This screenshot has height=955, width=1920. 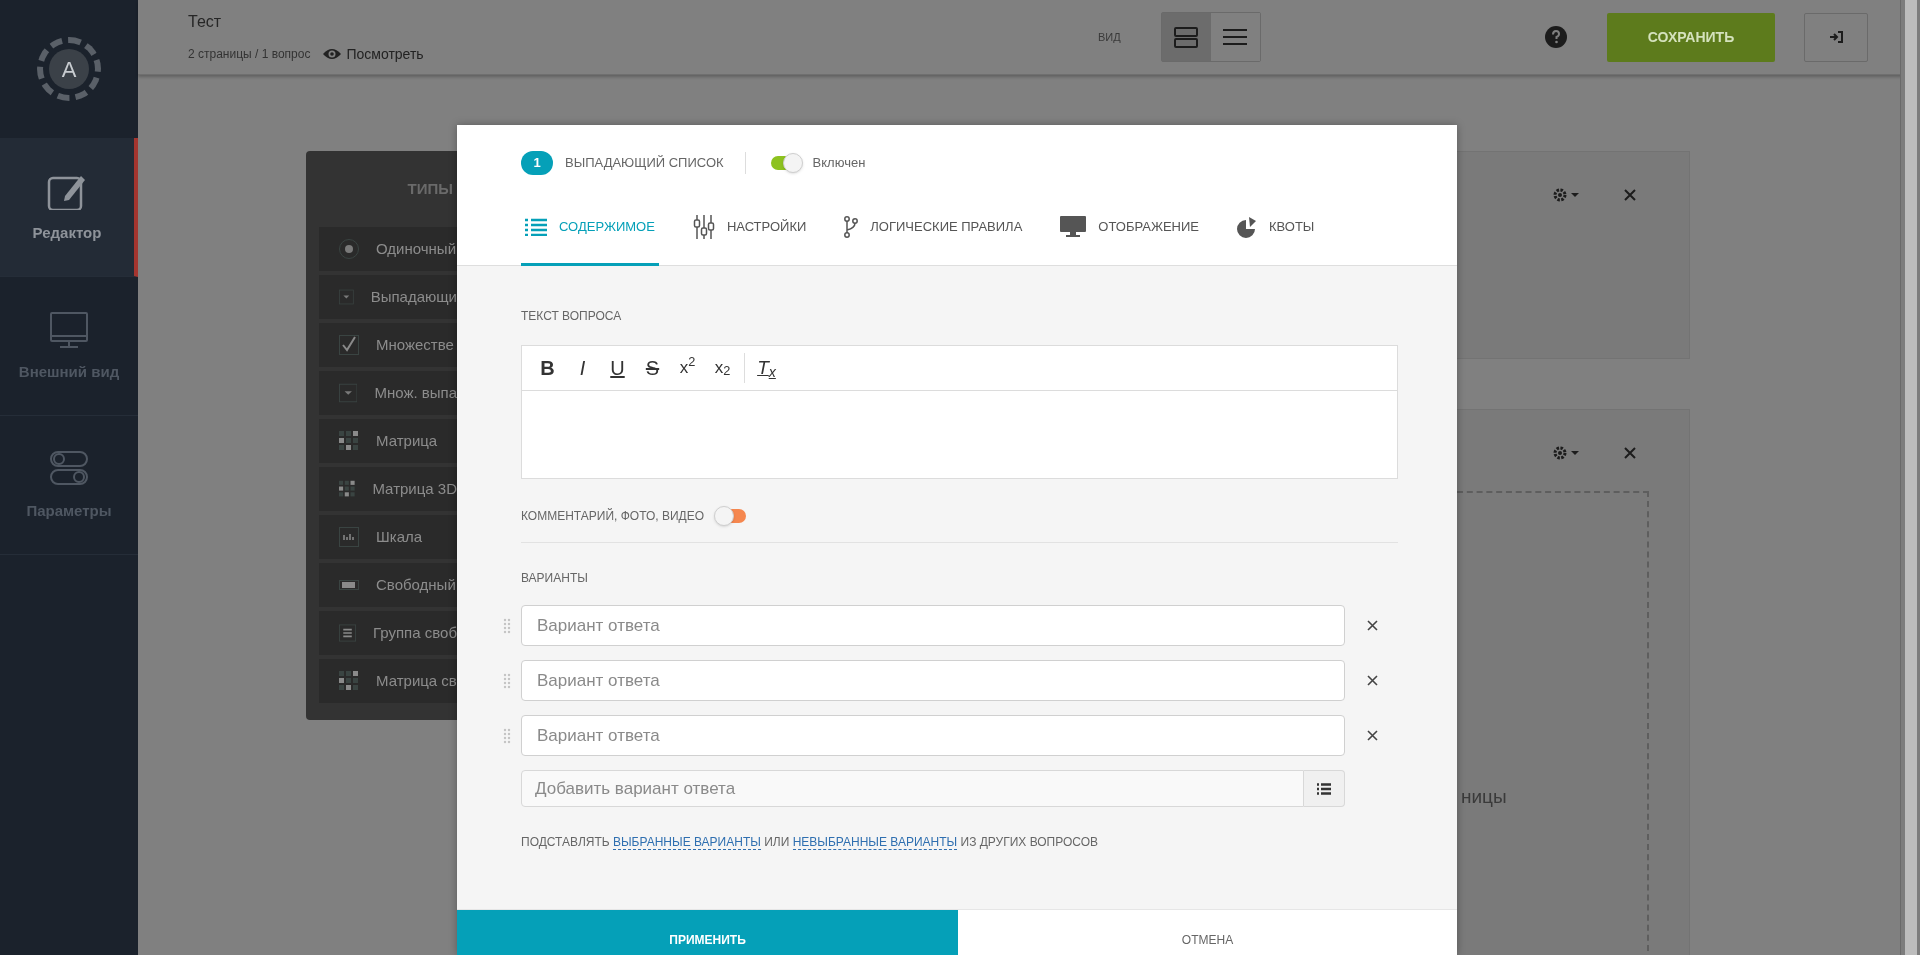 What do you see at coordinates (388, 297) in the screenshot?
I see `question-type-item: Выпадающи` at bounding box center [388, 297].